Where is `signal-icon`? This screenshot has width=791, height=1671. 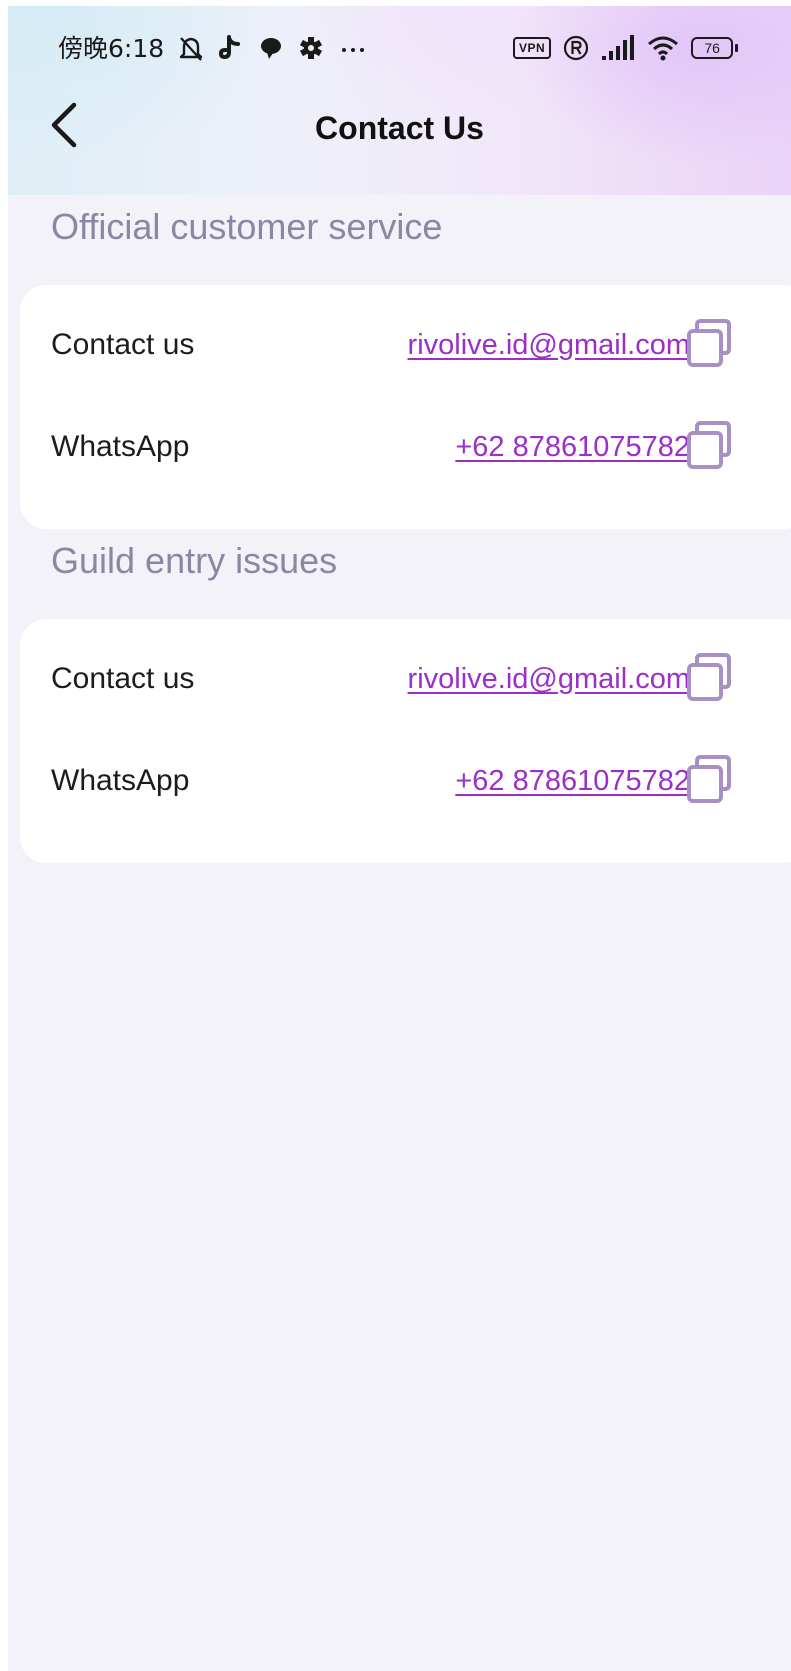
signal-icon is located at coordinates (618, 48).